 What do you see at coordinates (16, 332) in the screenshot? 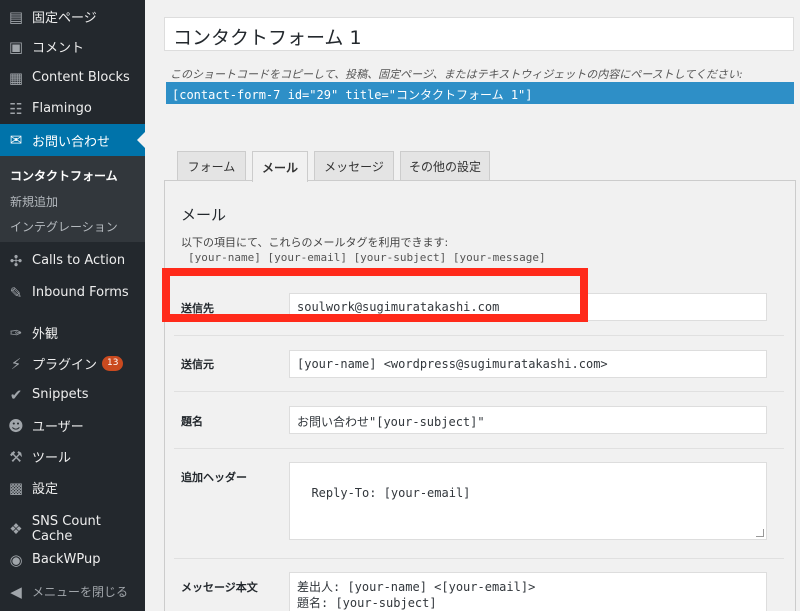
I see `brush-icon: ✑` at bounding box center [16, 332].